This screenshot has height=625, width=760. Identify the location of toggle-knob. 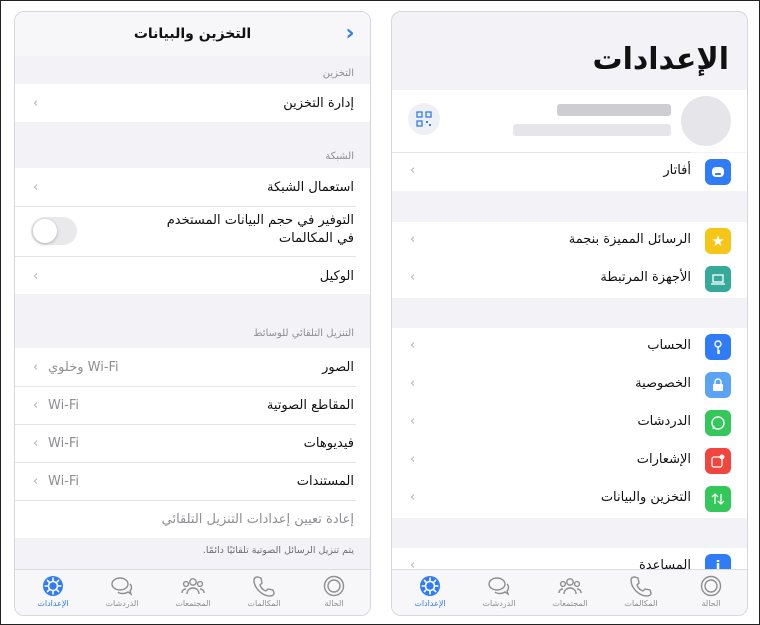
(45, 231).